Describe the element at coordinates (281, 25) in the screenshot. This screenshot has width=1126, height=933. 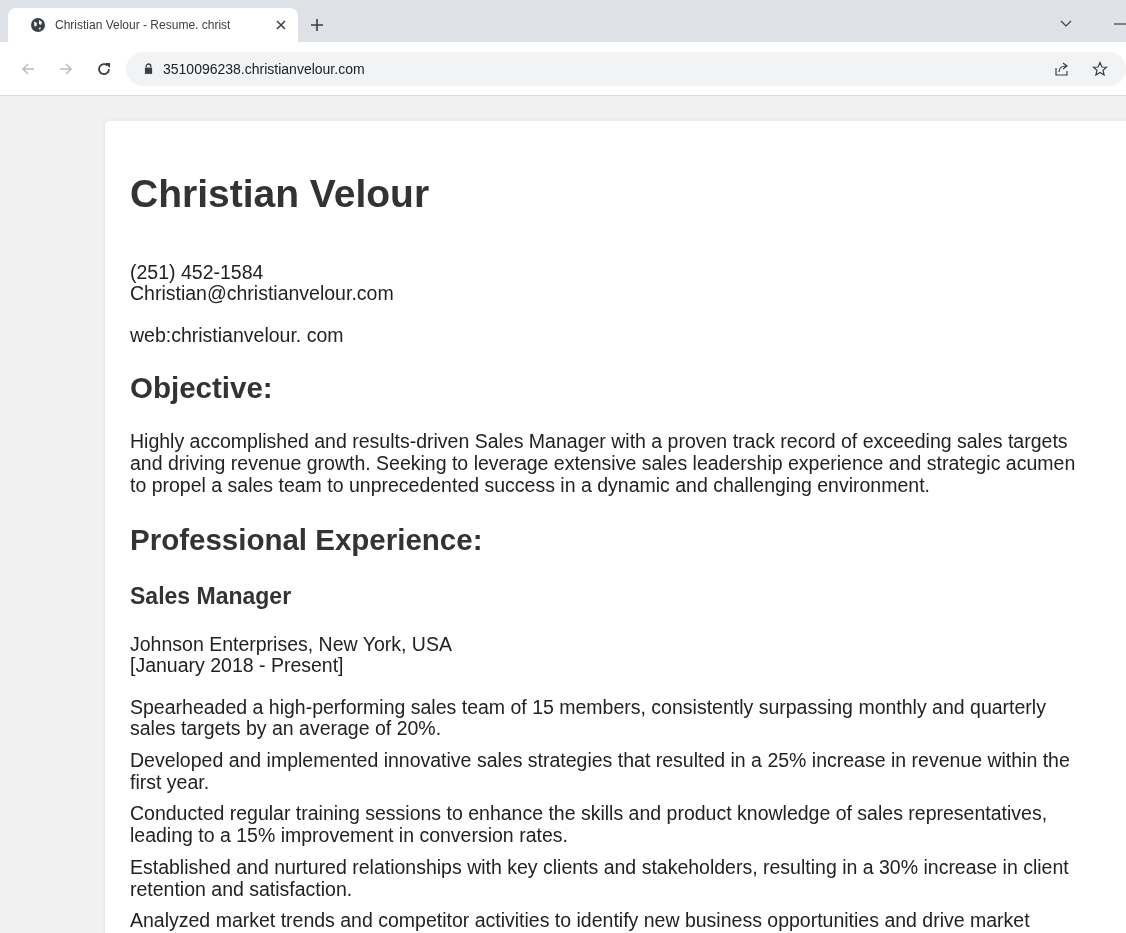
I see `close-icon` at that location.